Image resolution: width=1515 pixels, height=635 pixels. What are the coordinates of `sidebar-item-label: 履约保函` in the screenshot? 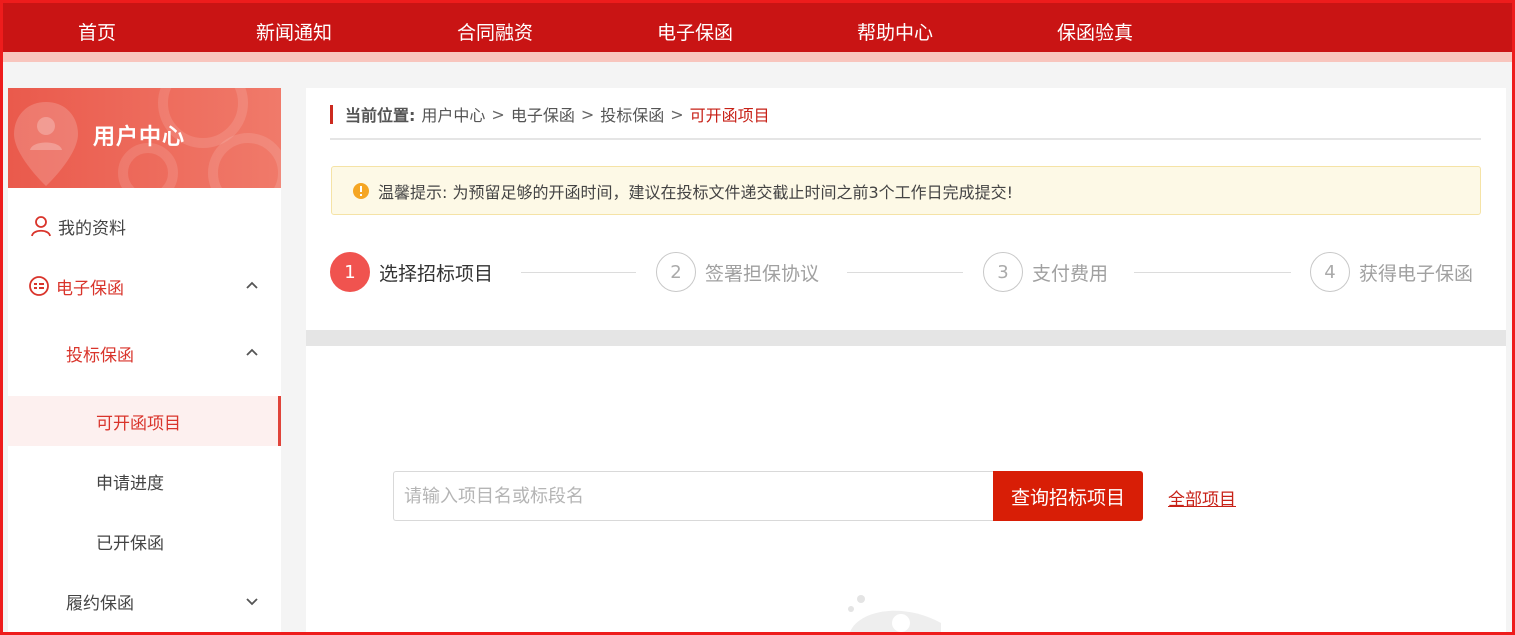 It's located at (100, 603).